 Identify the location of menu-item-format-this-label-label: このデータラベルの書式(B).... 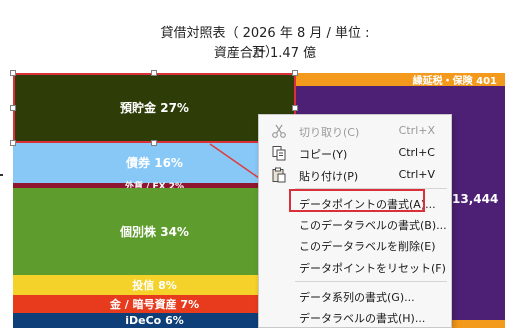
(373, 225).